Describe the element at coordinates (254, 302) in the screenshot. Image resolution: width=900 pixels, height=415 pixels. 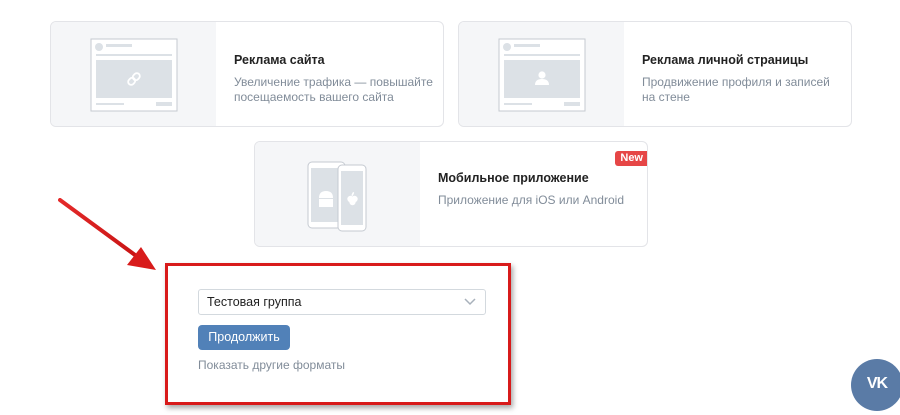
I see `select-value: Тестовая группа` at that location.